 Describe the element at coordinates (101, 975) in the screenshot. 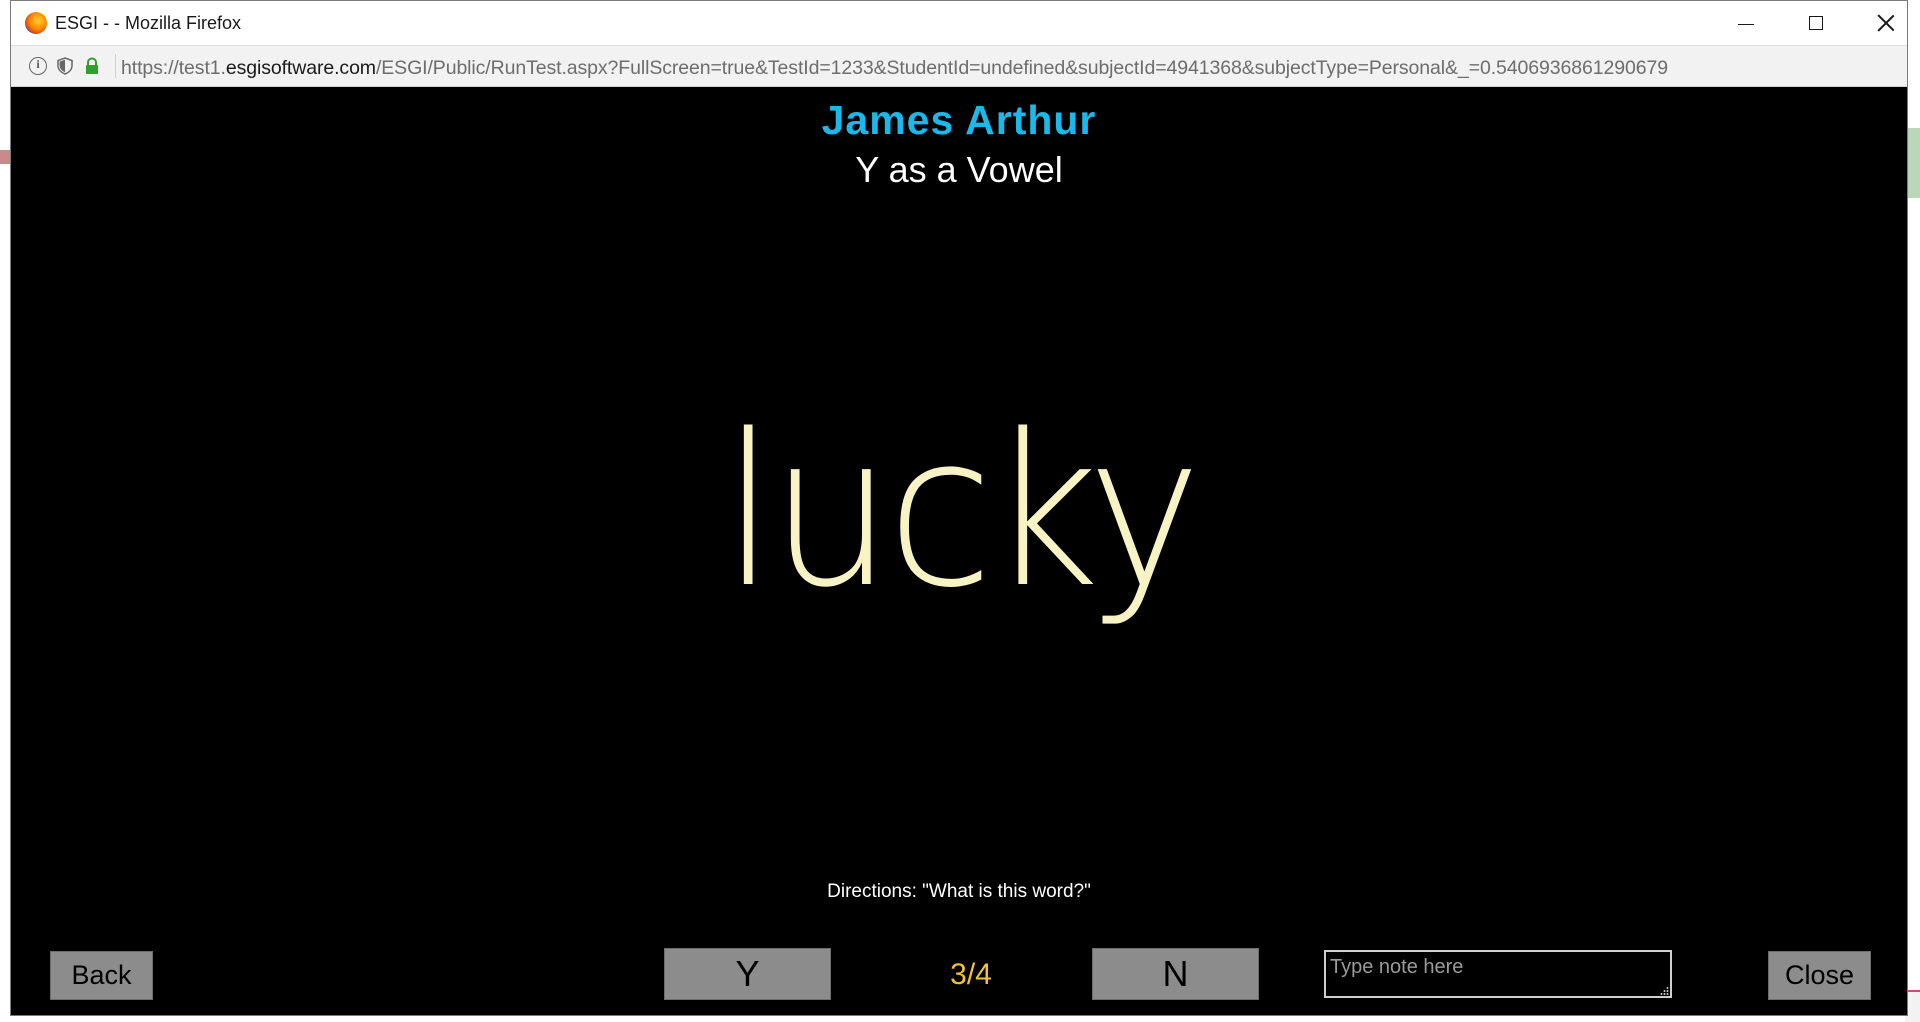

I see `back-button: Back` at that location.